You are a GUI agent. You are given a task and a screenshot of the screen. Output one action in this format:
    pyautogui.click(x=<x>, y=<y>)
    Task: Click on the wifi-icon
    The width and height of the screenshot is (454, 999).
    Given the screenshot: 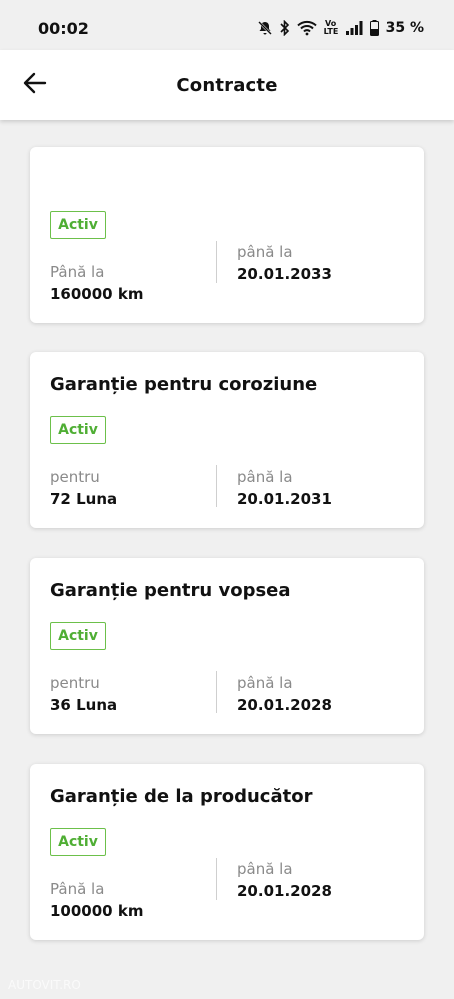 What is the action you would take?
    pyautogui.click(x=306, y=28)
    